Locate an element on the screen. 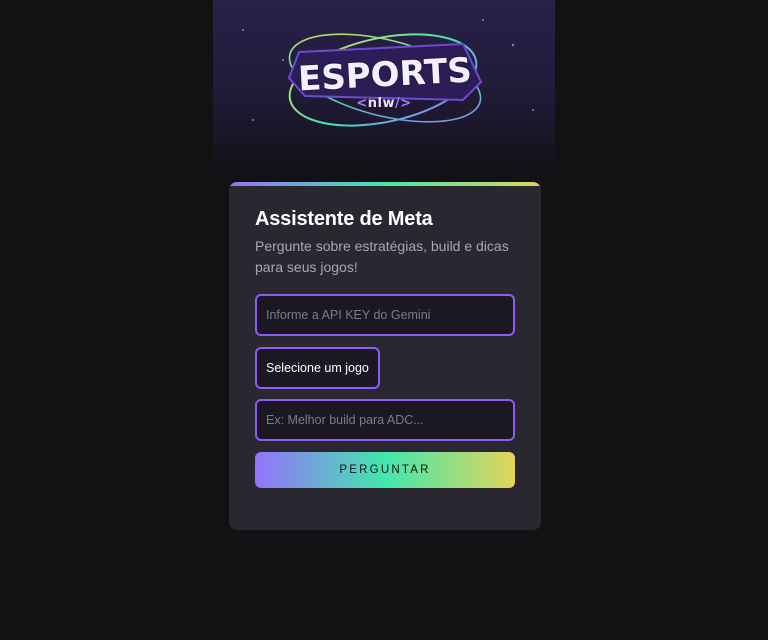 Image resolution: width=768 pixels, height=640 pixels. api-key-input is located at coordinates (385, 315).